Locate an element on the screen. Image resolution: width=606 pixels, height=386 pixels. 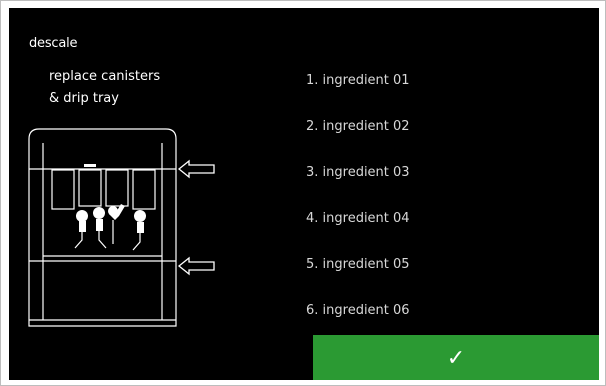
ingredient-item-6: 6. ingredient 06 is located at coordinates (358, 310).